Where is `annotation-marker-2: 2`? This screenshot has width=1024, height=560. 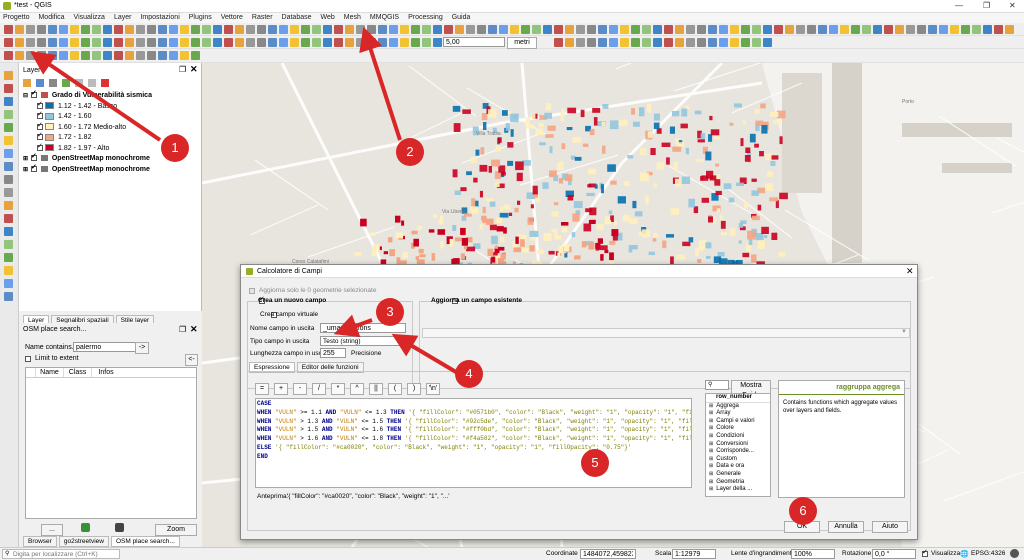 annotation-marker-2: 2 is located at coordinates (410, 152).